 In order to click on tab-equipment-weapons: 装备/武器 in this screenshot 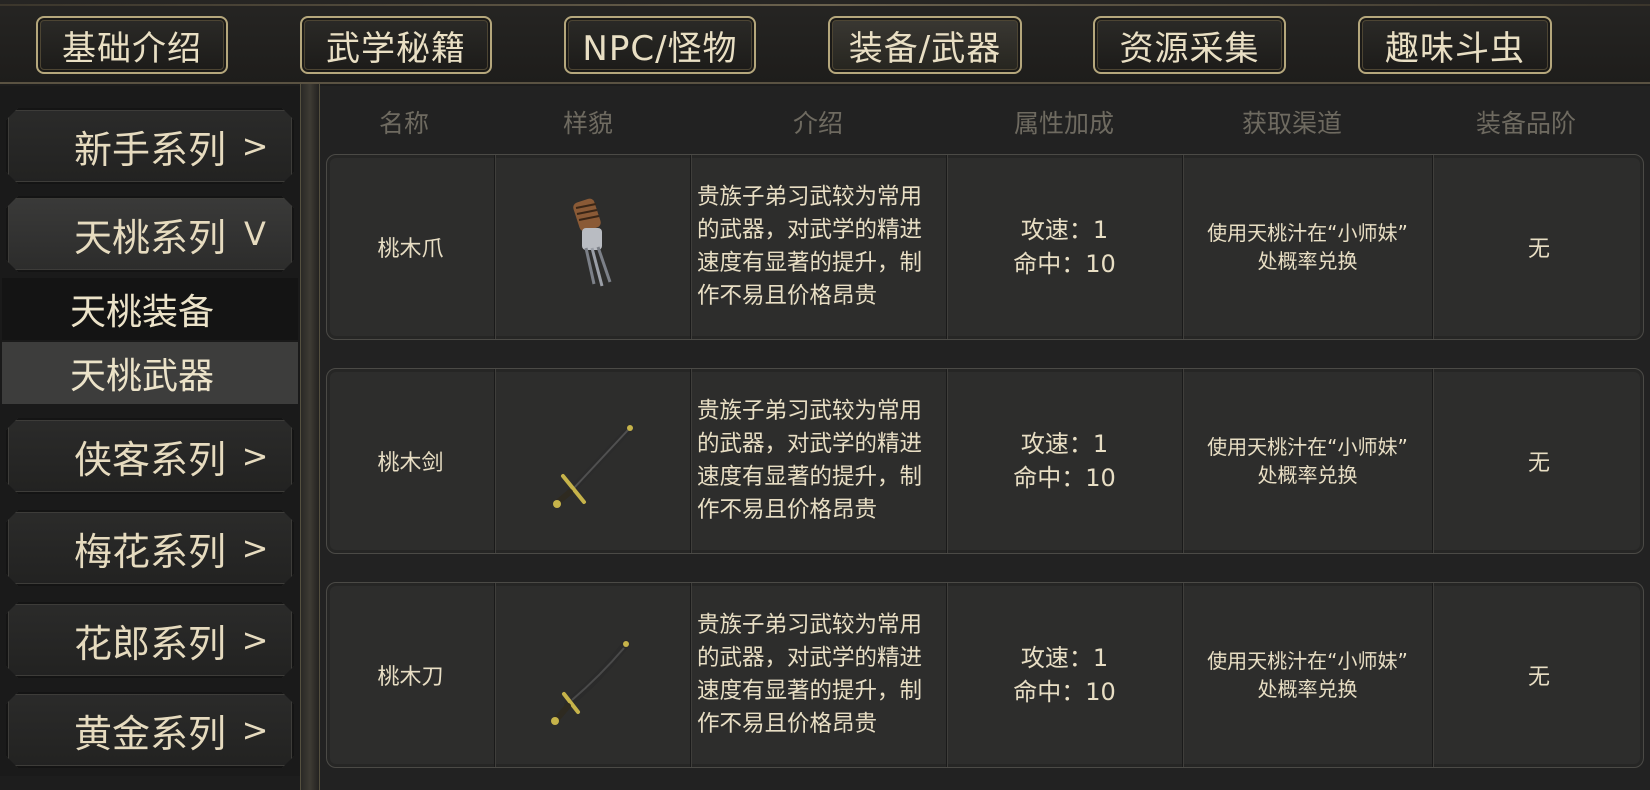, I will do `click(925, 45)`.